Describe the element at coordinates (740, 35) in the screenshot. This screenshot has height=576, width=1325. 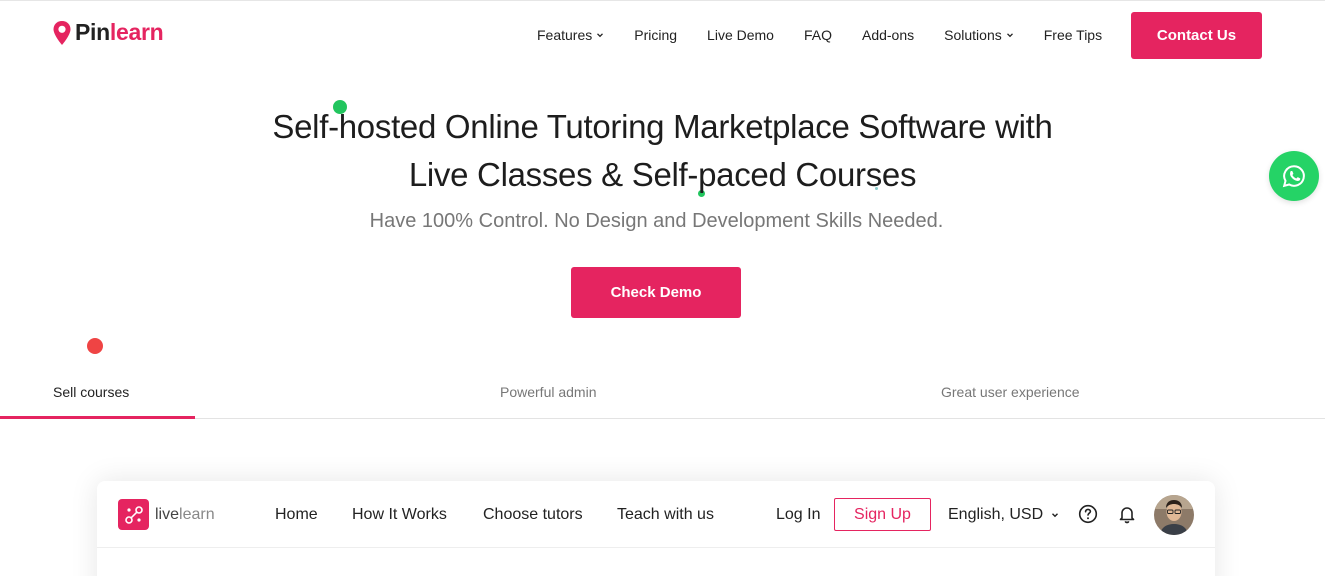
I see `nav-live-demo: Live Demo` at that location.